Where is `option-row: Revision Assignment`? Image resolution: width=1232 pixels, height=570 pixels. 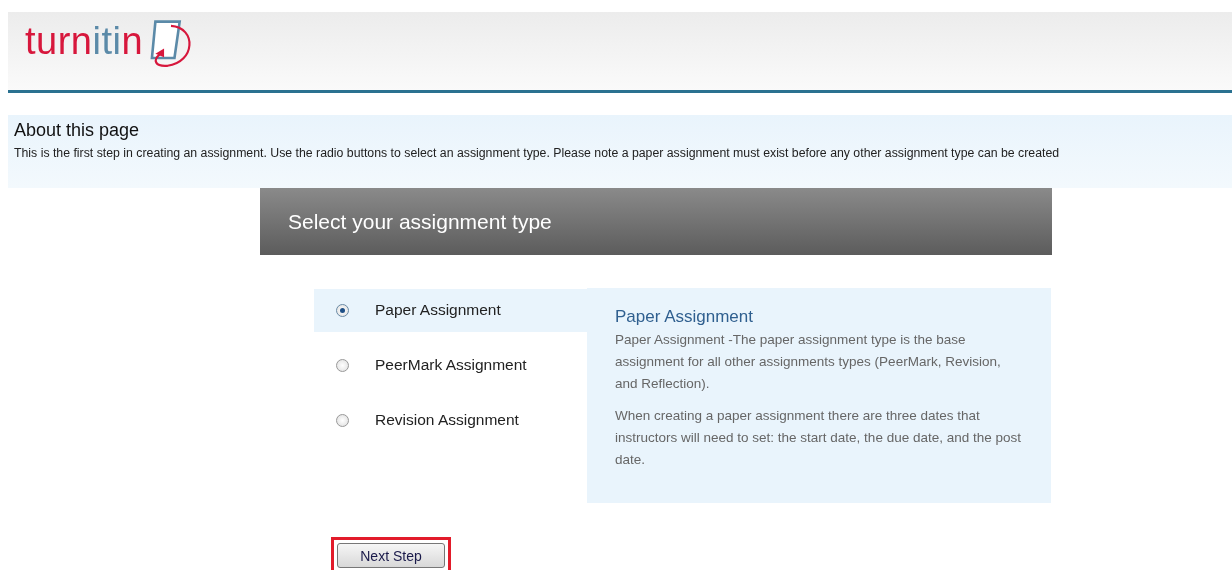 option-row: Revision Assignment is located at coordinates (450, 426).